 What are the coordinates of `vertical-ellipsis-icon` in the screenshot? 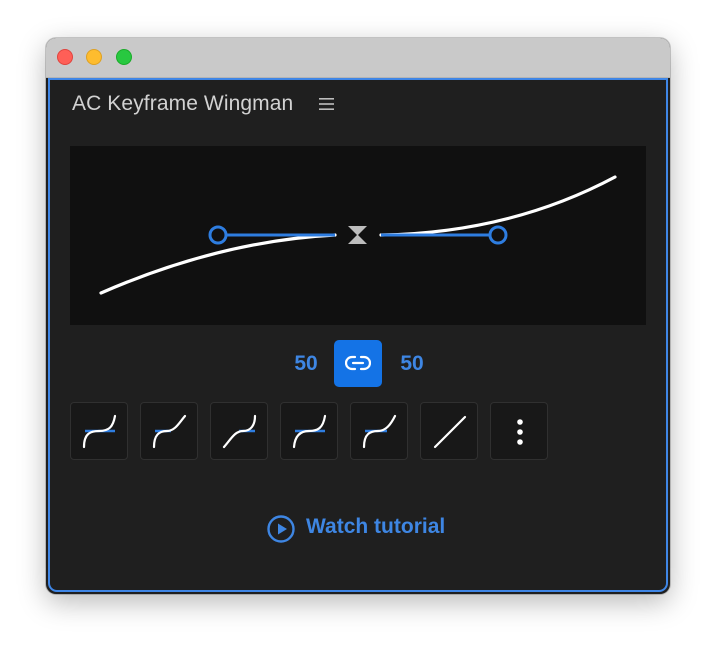 It's located at (520, 432).